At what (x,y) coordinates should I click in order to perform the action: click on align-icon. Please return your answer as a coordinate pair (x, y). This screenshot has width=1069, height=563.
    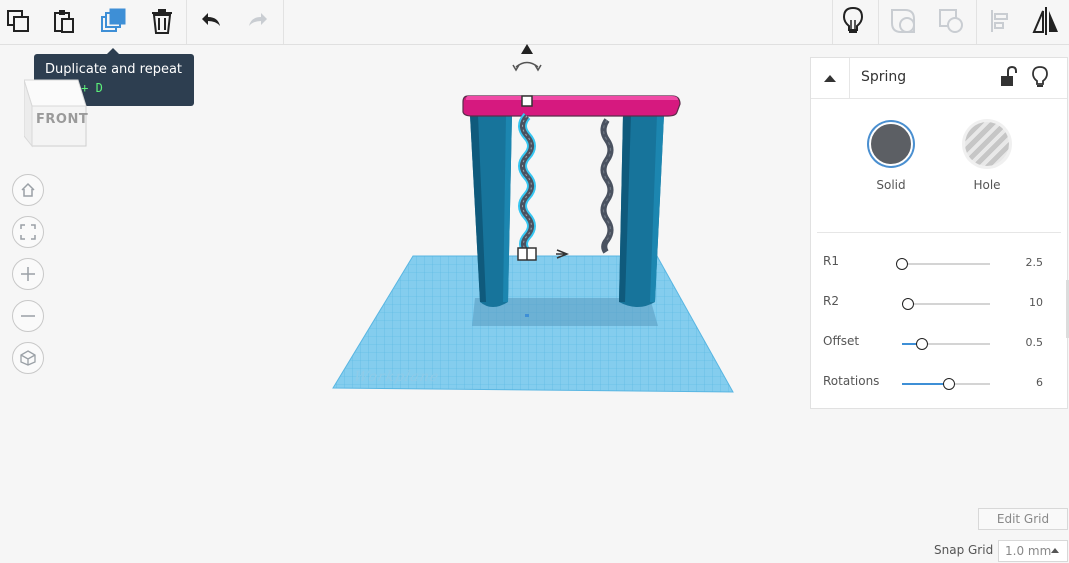
    Looking at the image, I should click on (999, 21).